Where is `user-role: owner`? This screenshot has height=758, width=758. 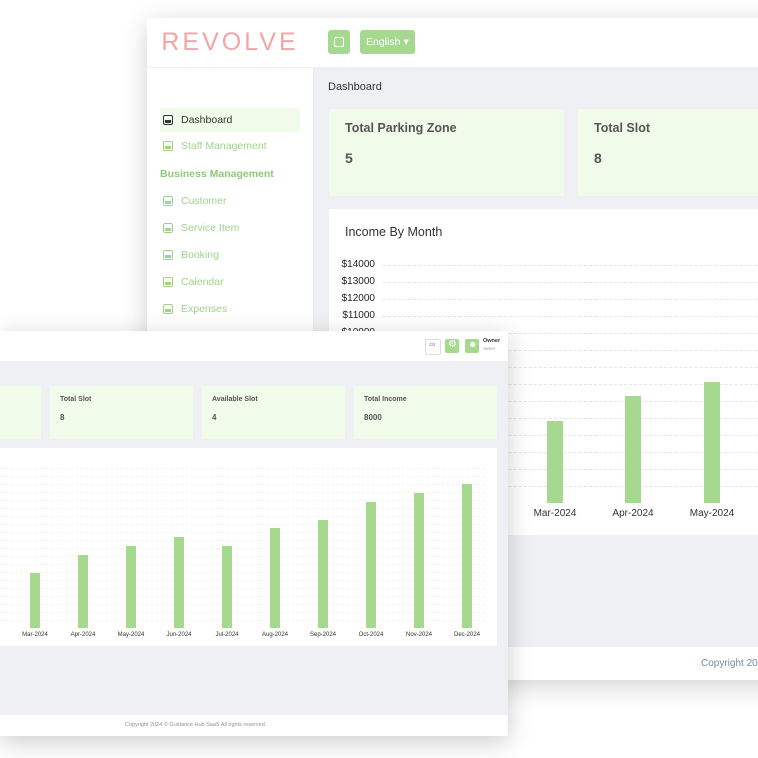
user-role: owner is located at coordinates (489, 348).